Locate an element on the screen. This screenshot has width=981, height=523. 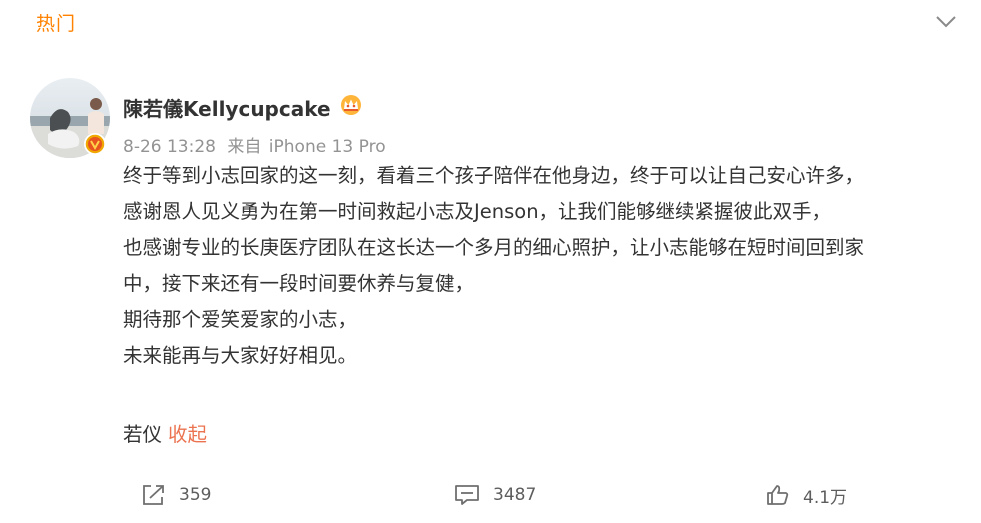
hot-tab-label: 热门 is located at coordinates (56, 22).